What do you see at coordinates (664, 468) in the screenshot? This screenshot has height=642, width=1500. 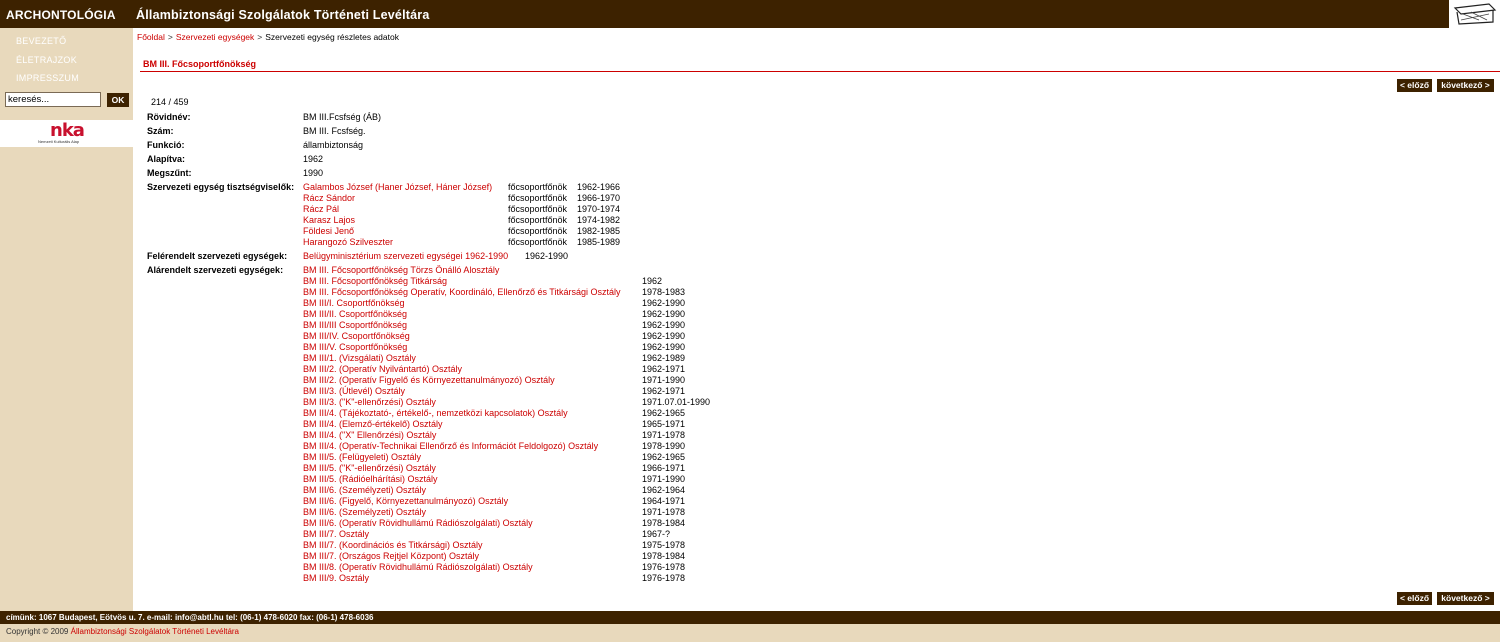 I see `subordinate-years: 1966-1971` at bounding box center [664, 468].